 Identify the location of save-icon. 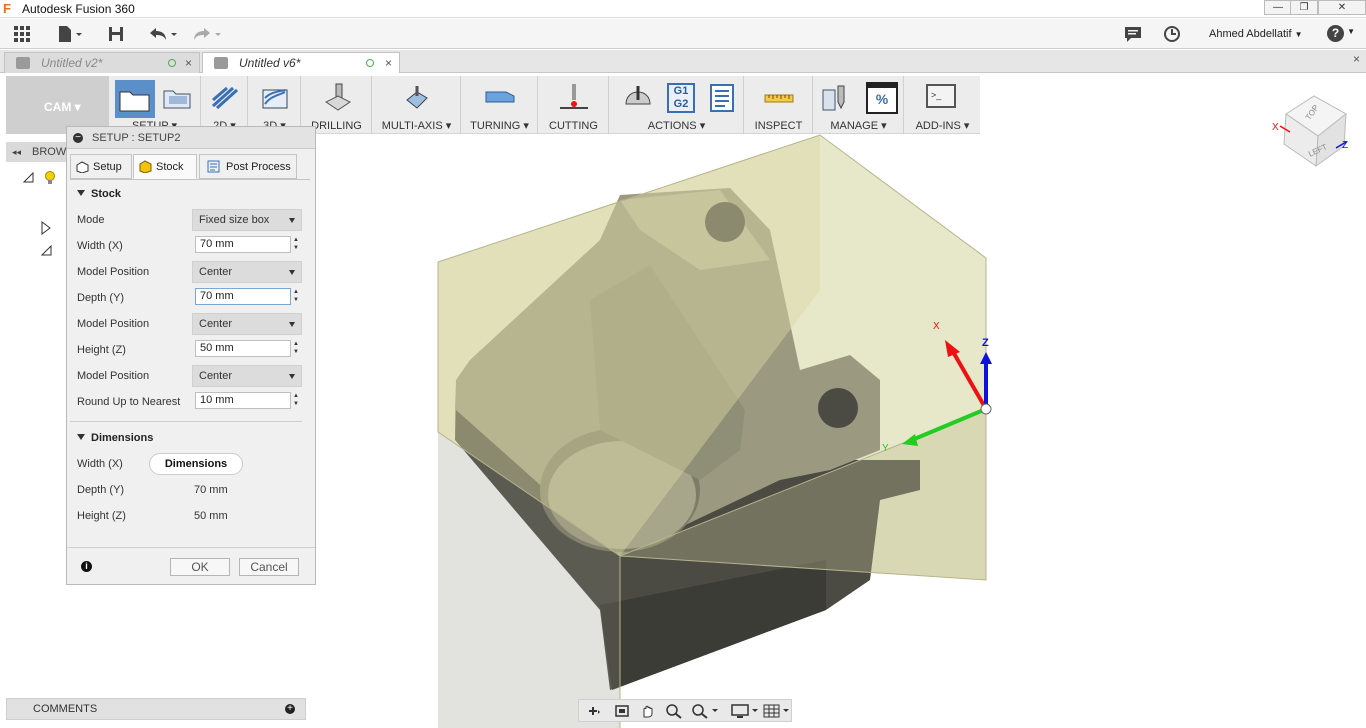
(116, 34).